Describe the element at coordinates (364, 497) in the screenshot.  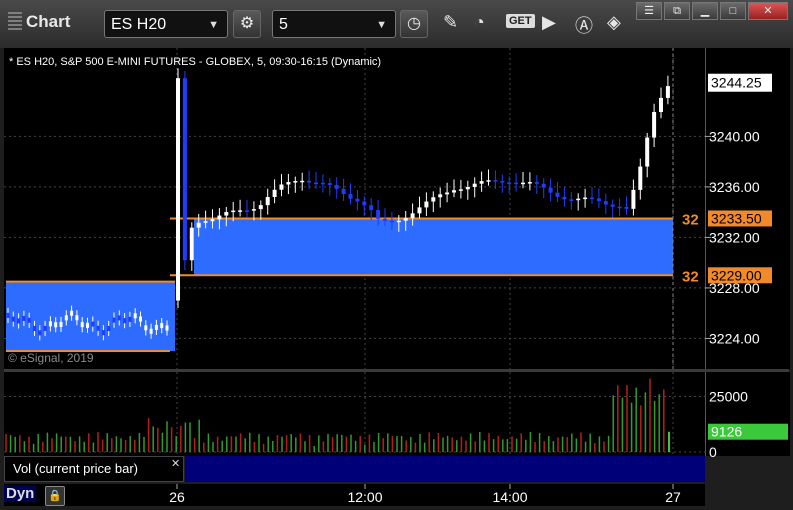
I see `time-tick-label: 12:00` at that location.